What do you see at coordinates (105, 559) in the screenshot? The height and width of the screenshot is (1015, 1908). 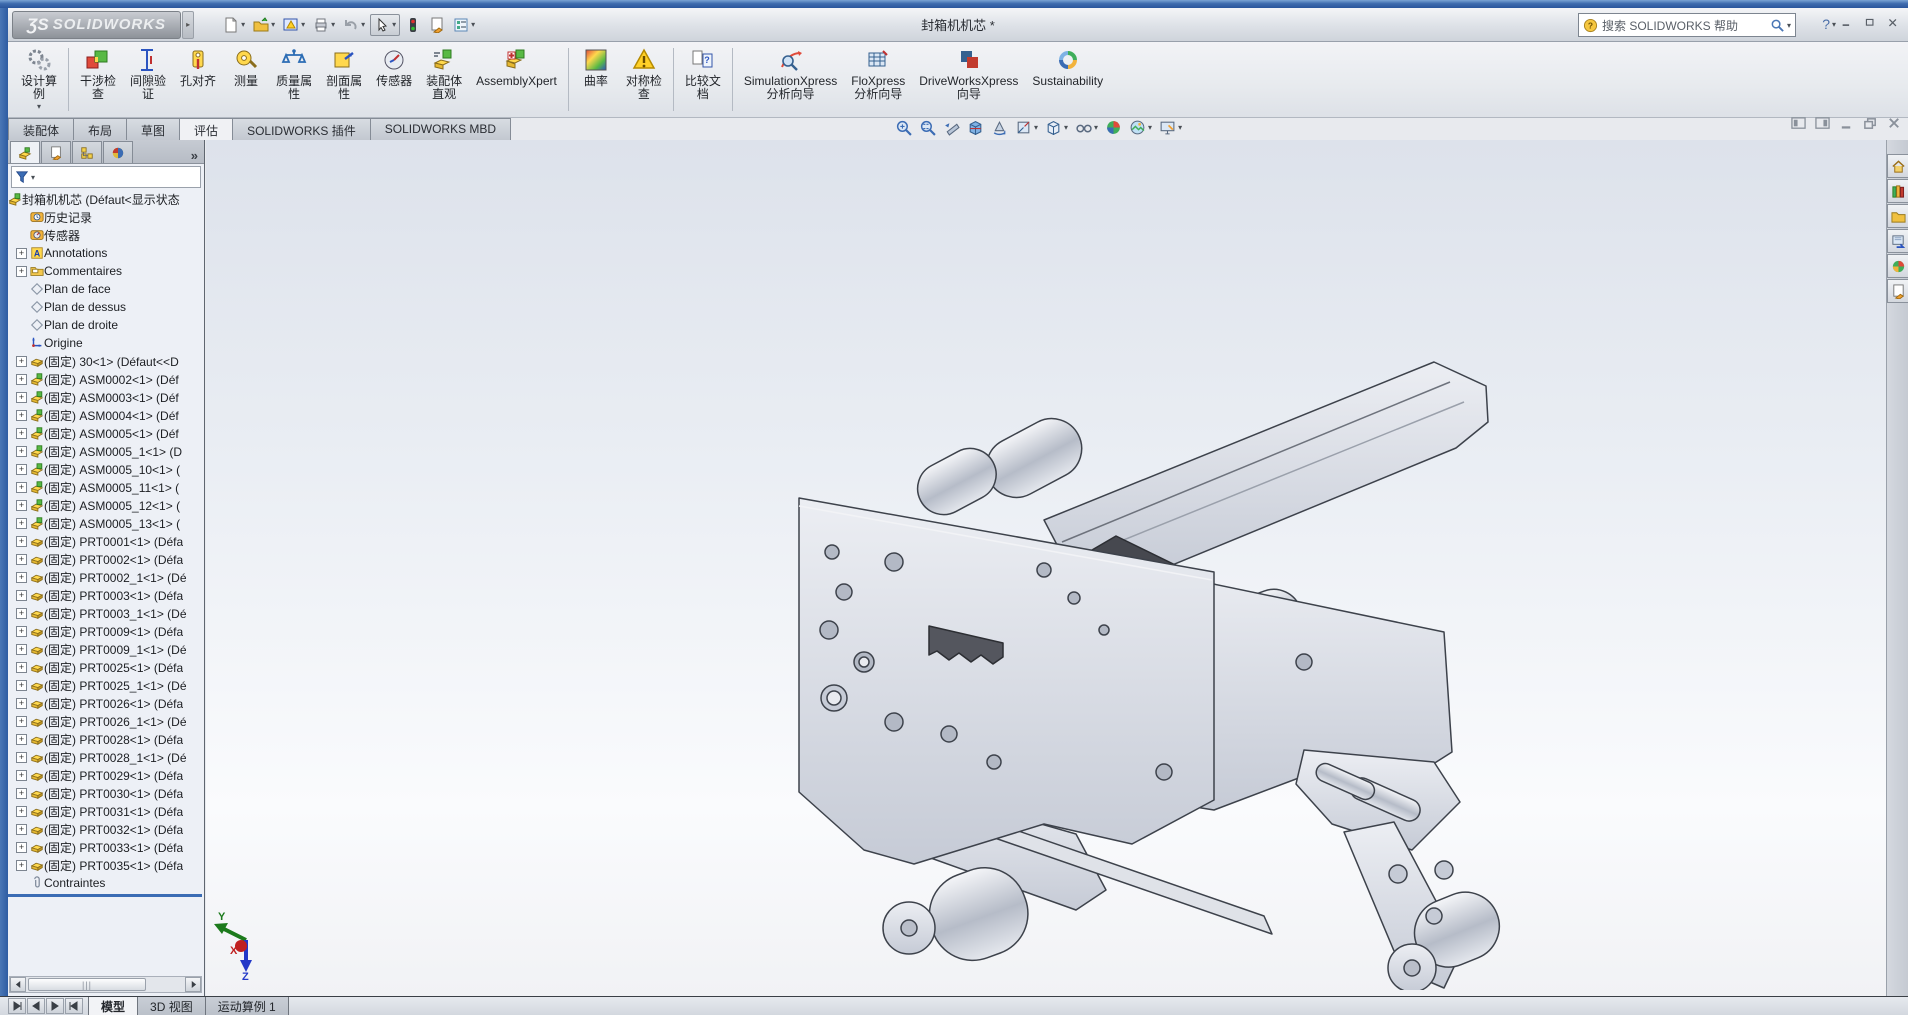 I see `tree-item: + (固定) PRT0002<1> (Défa` at bounding box center [105, 559].